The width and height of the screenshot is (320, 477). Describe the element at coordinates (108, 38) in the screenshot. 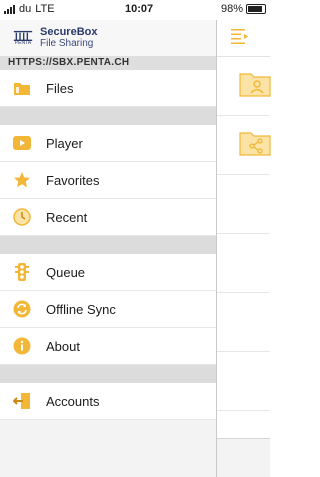

I see `brand-header: PENTA SecureBox File Sharing` at that location.